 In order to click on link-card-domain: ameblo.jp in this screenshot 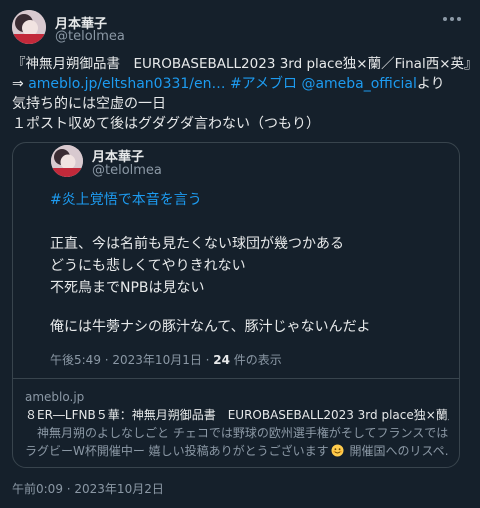, I will do `click(55, 397)`.